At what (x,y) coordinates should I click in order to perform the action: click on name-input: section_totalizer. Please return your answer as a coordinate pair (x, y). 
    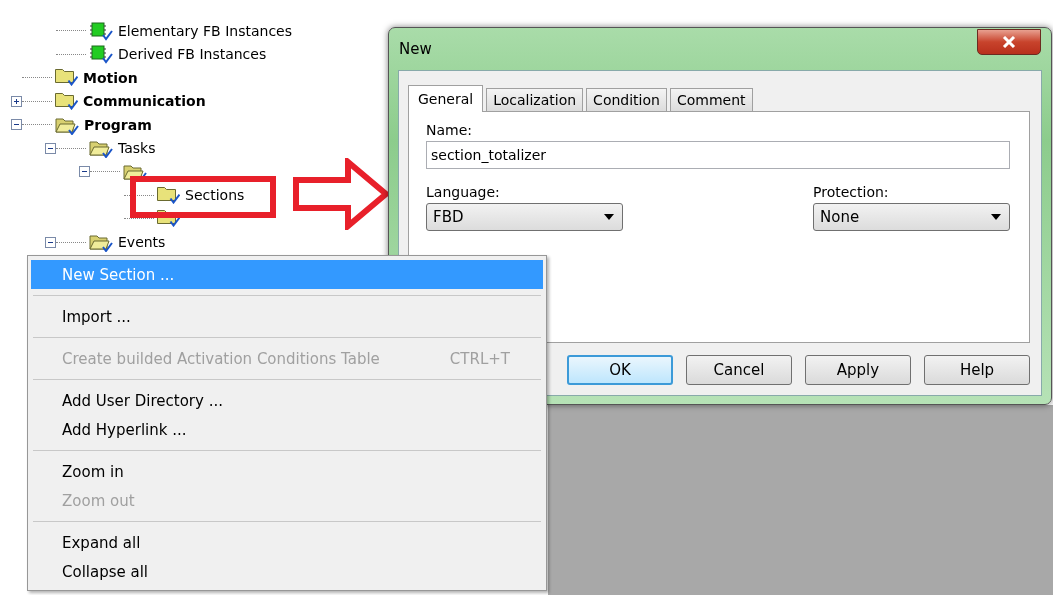
    Looking at the image, I should click on (718, 155).